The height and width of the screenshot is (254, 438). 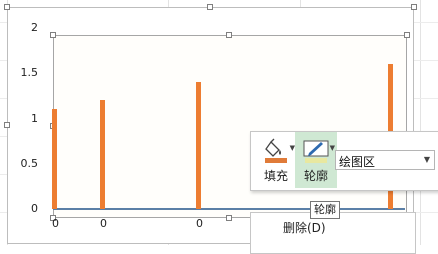 What do you see at coordinates (53, 35) in the screenshot?
I see `plot-resize-handle-tl` at bounding box center [53, 35].